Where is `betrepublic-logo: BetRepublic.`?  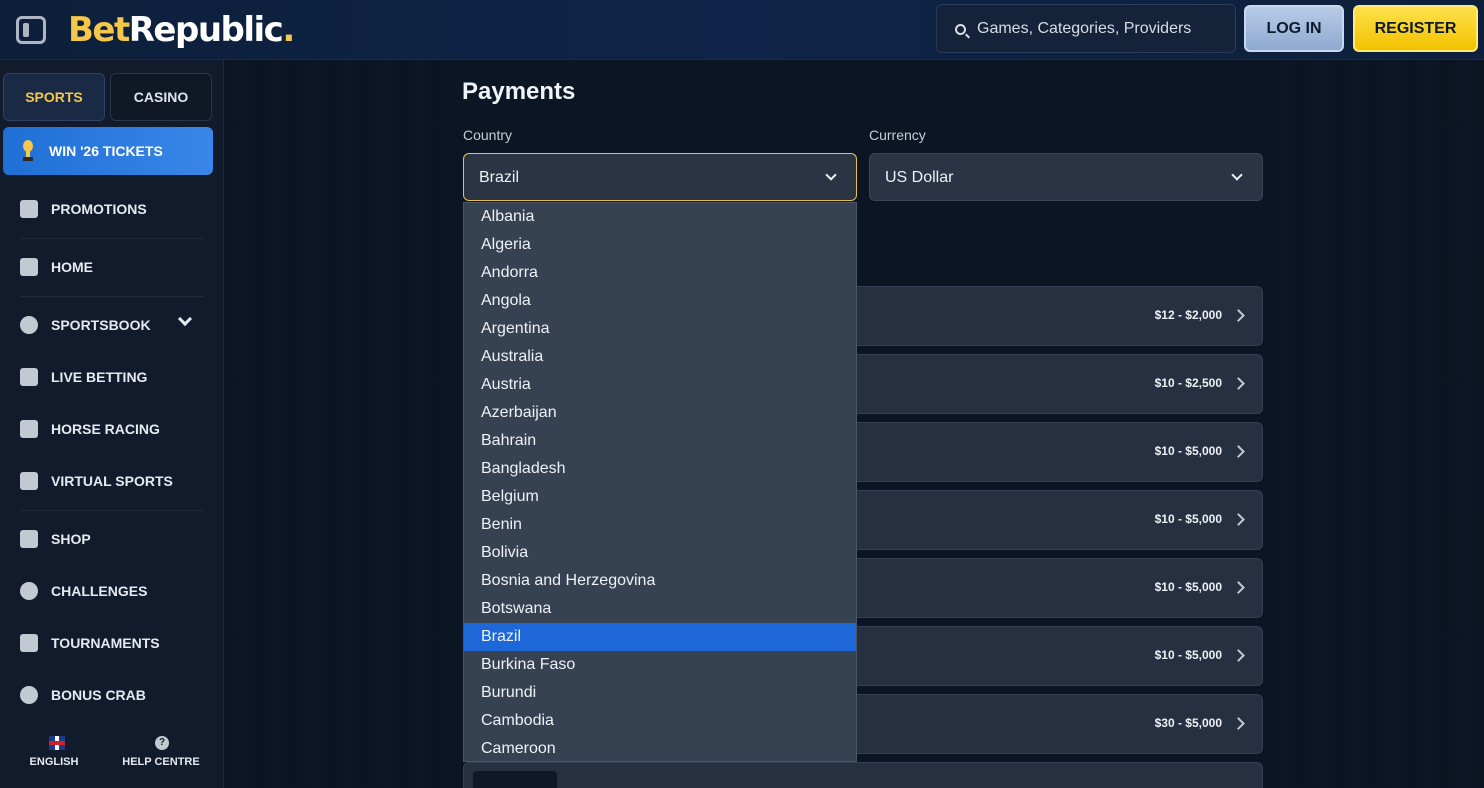
betrepublic-logo: BetRepublic. is located at coordinates (181, 30).